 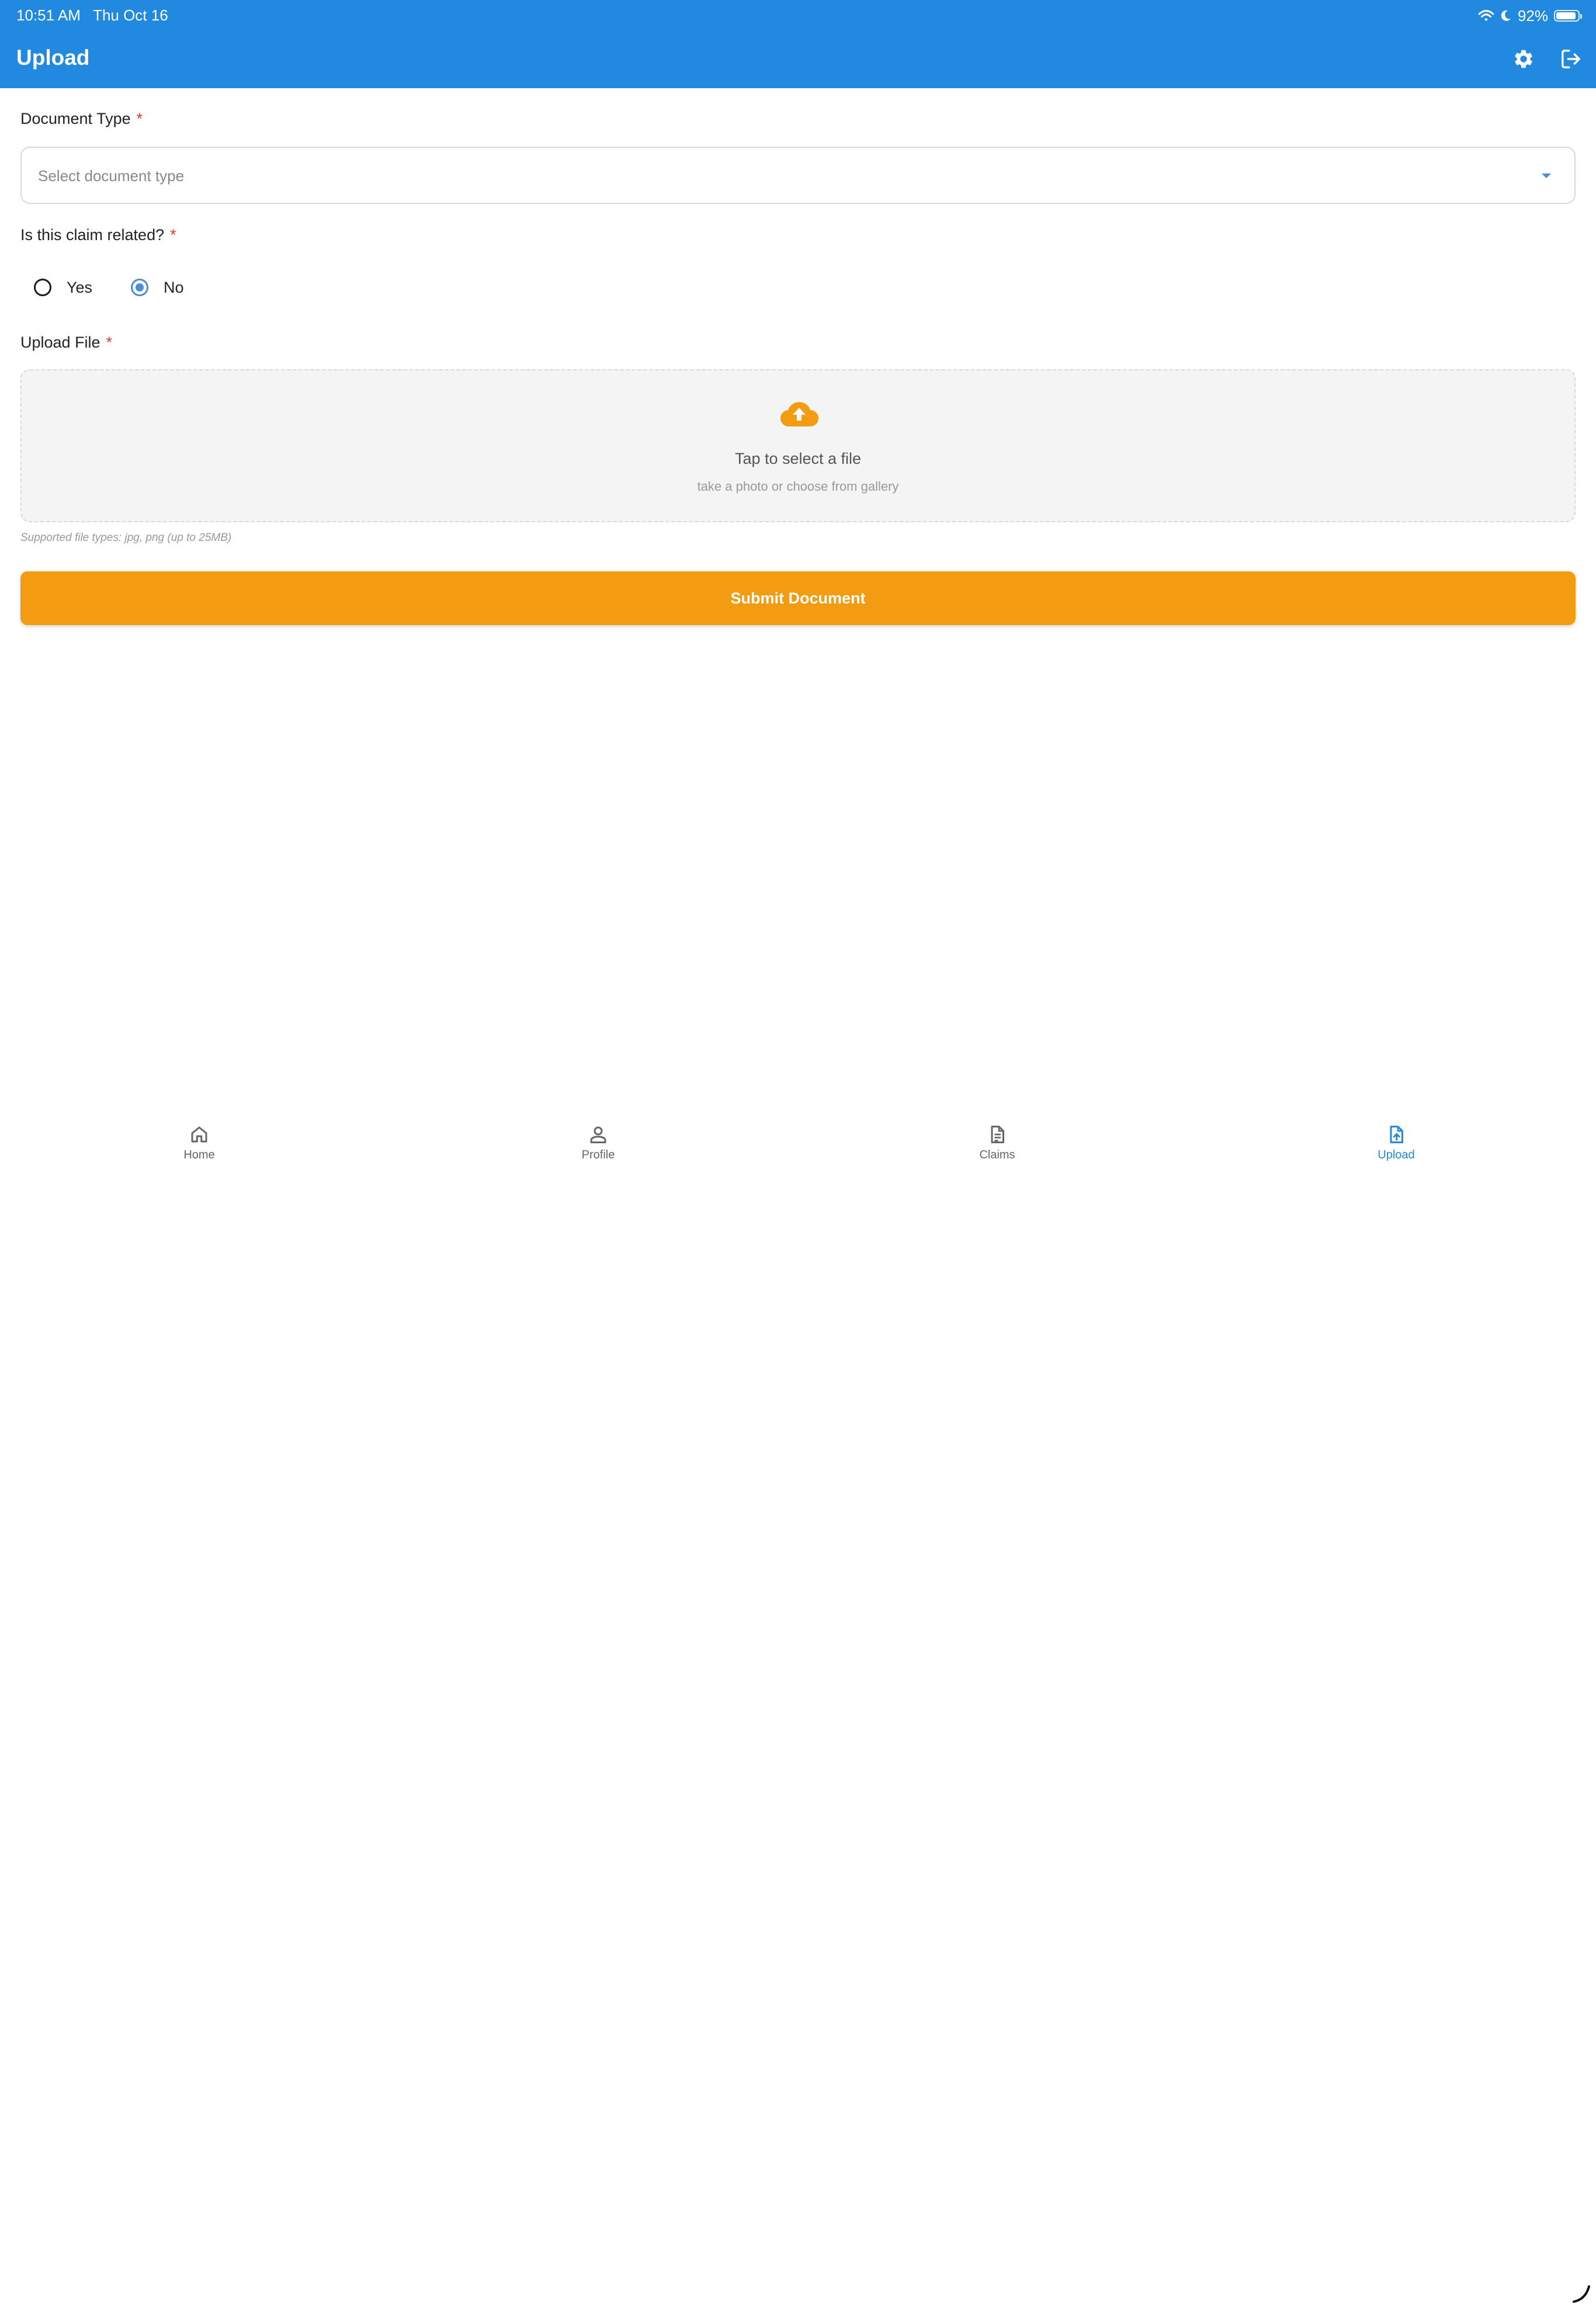 What do you see at coordinates (1546, 176) in the screenshot?
I see `chevron-down-icon` at bounding box center [1546, 176].